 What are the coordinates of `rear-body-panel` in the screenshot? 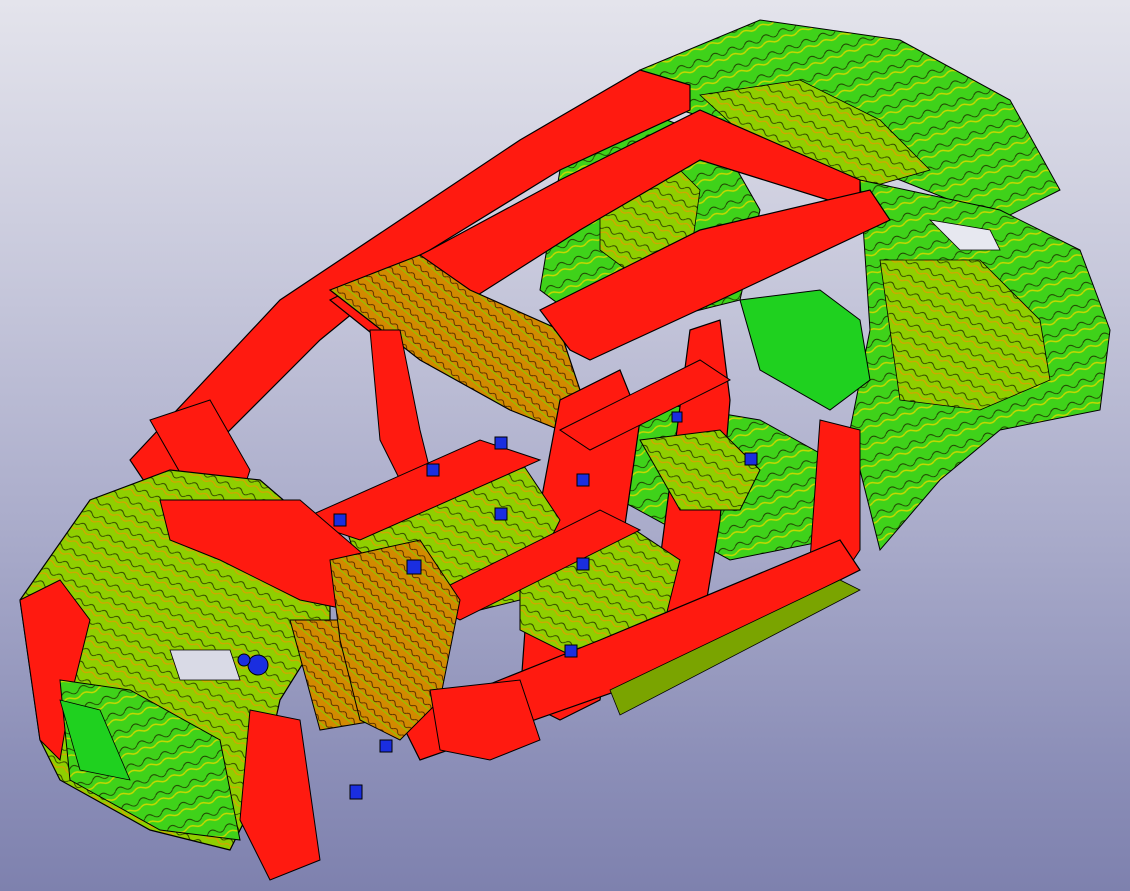 It's located at (980, 365).